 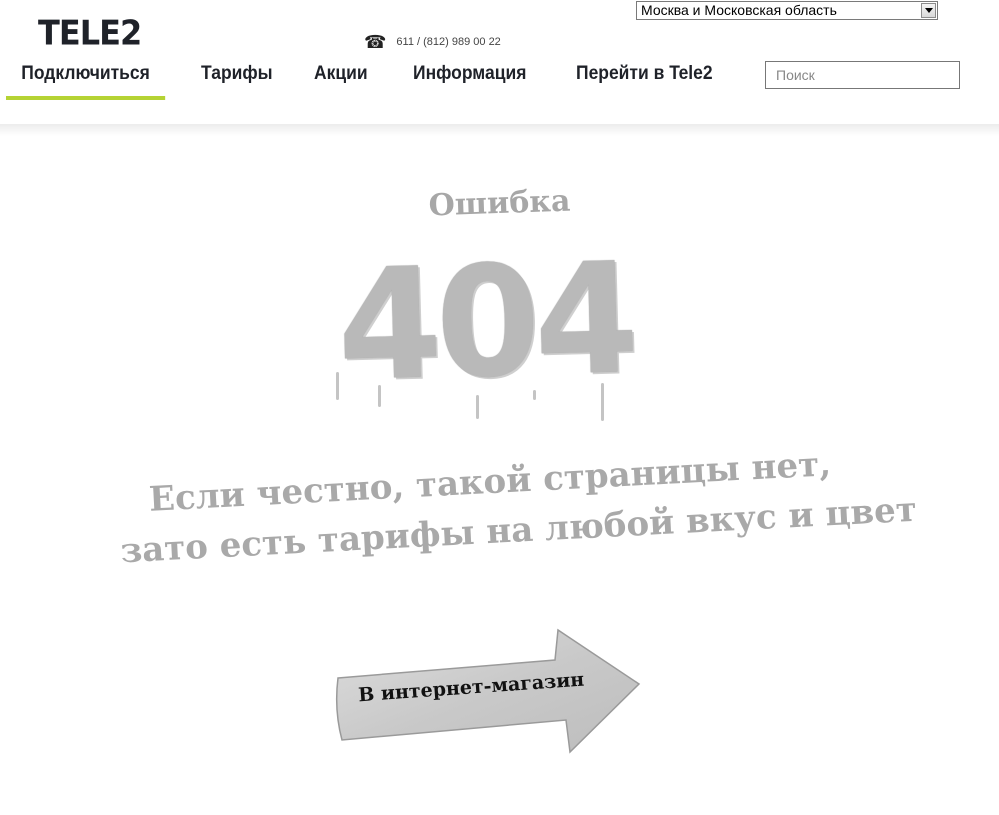 I want to click on contact-phone: ☎ 611 / (812) 989 00 22, so click(x=432, y=42).